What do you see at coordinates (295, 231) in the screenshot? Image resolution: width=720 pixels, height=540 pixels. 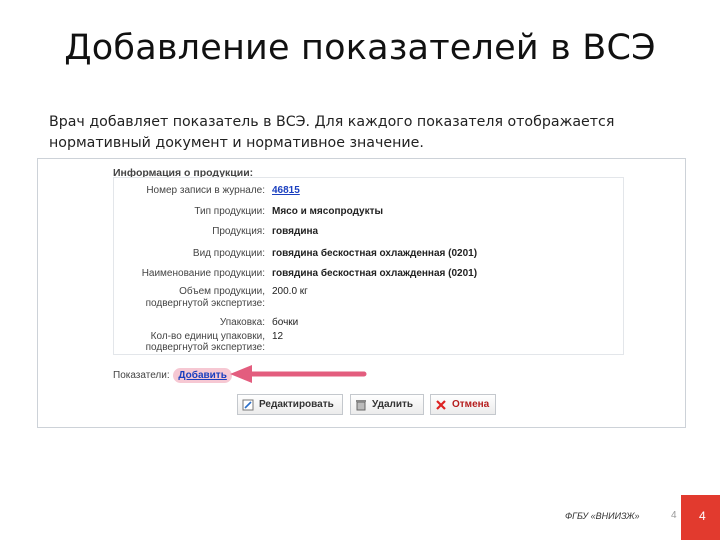 I see `info-value: говядина` at bounding box center [295, 231].